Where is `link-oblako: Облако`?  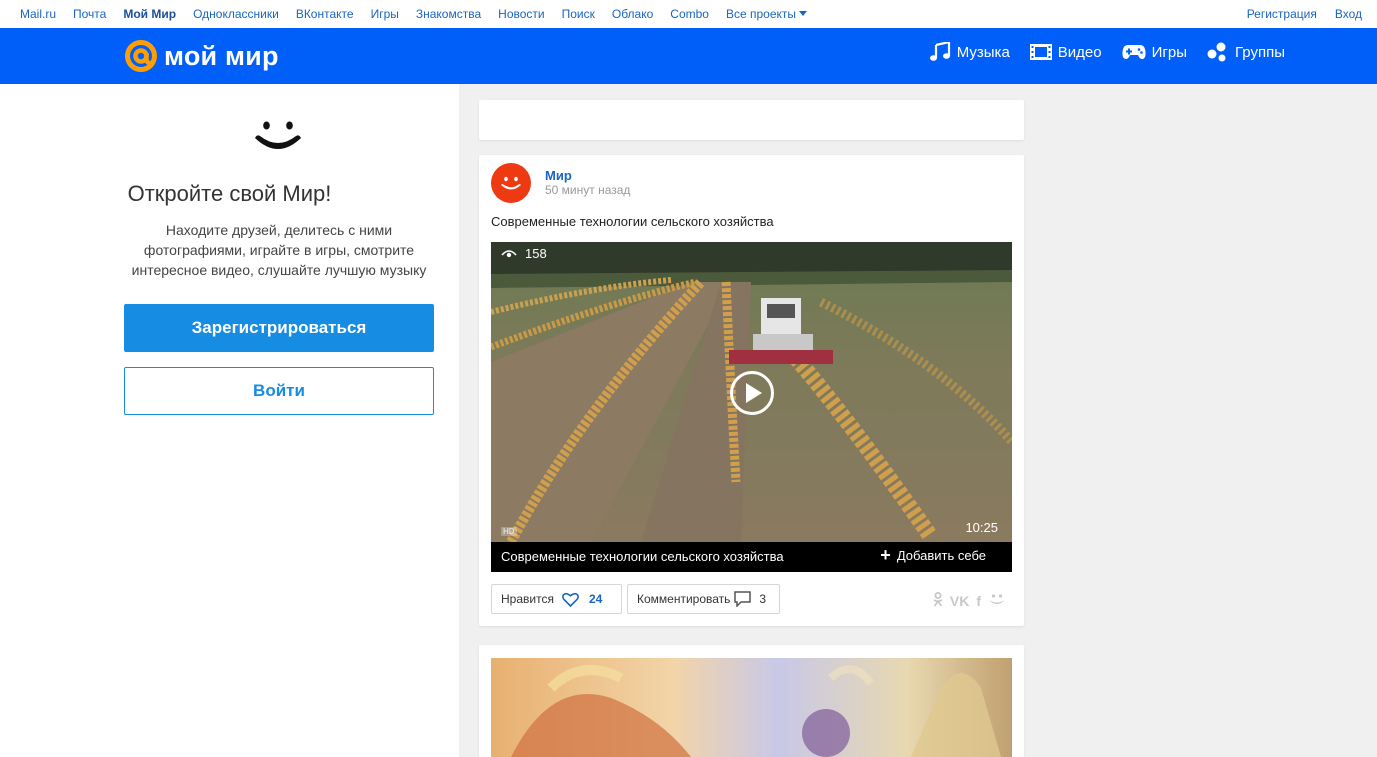 link-oblako: Облако is located at coordinates (632, 14).